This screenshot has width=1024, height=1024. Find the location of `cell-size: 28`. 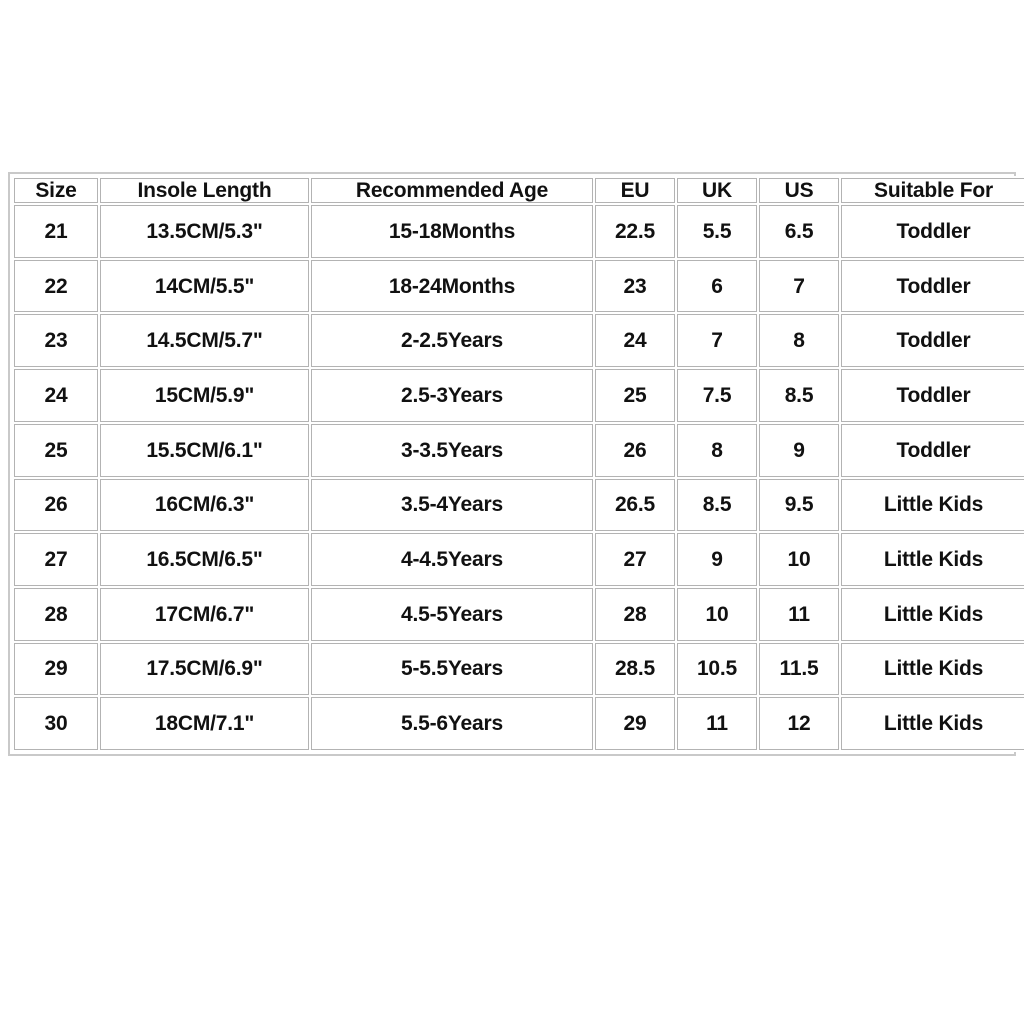

cell-size: 28 is located at coordinates (56, 614).